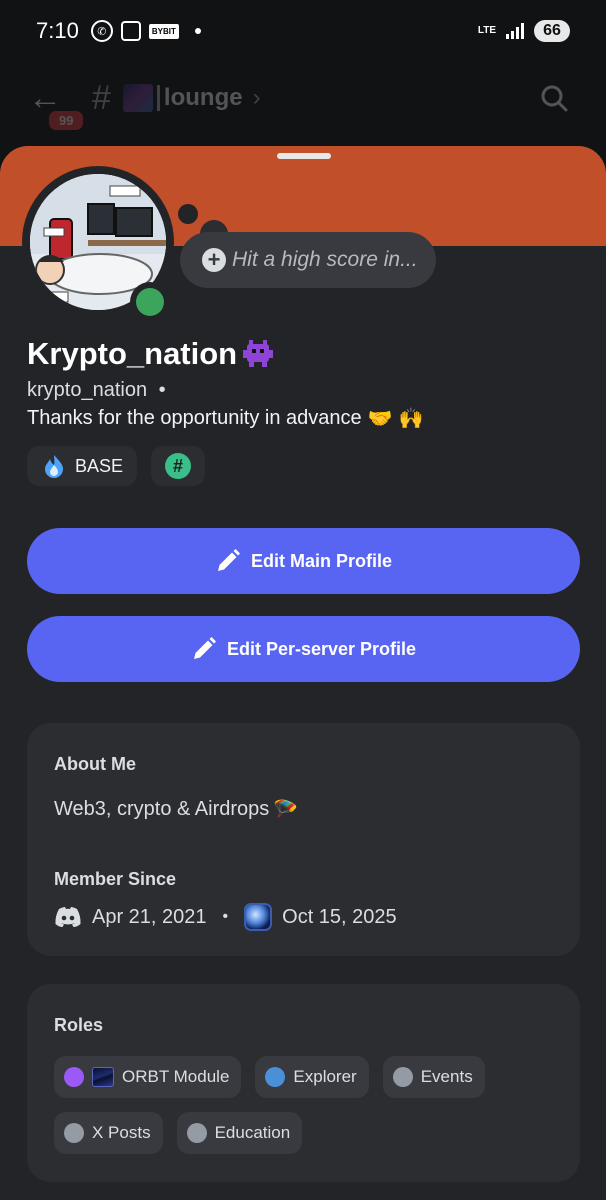  Describe the element at coordinates (176, 1076) in the screenshot. I see `role-label: ORBT Module` at that location.